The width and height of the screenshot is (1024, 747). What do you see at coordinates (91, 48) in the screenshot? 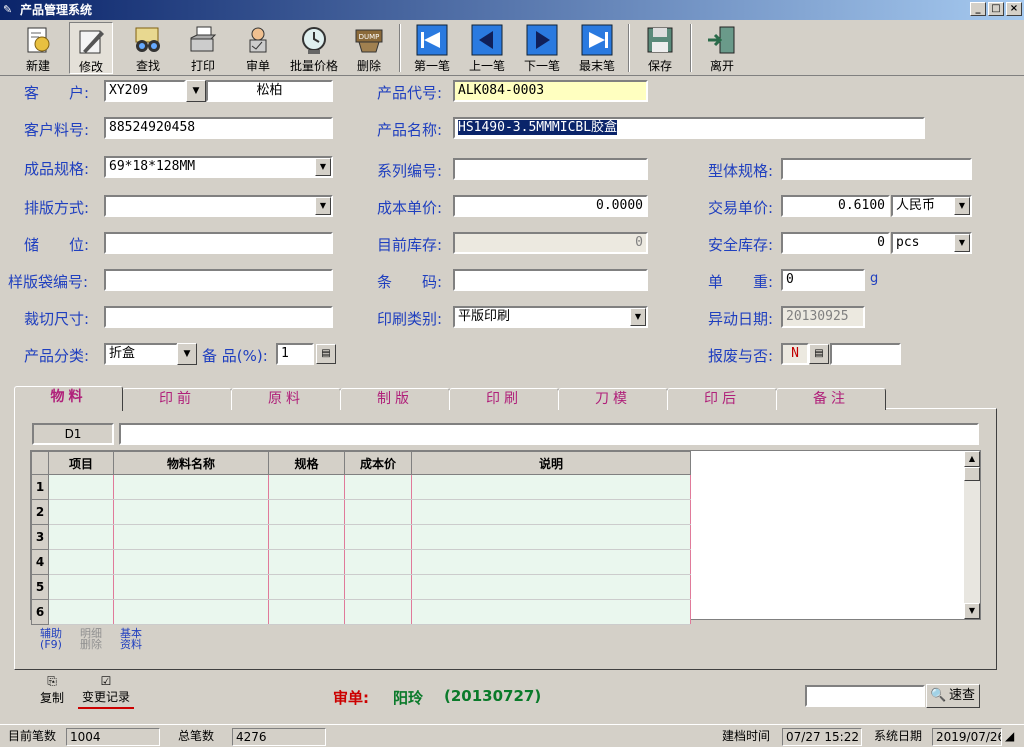
I see `edit-button: 修改` at bounding box center [91, 48].